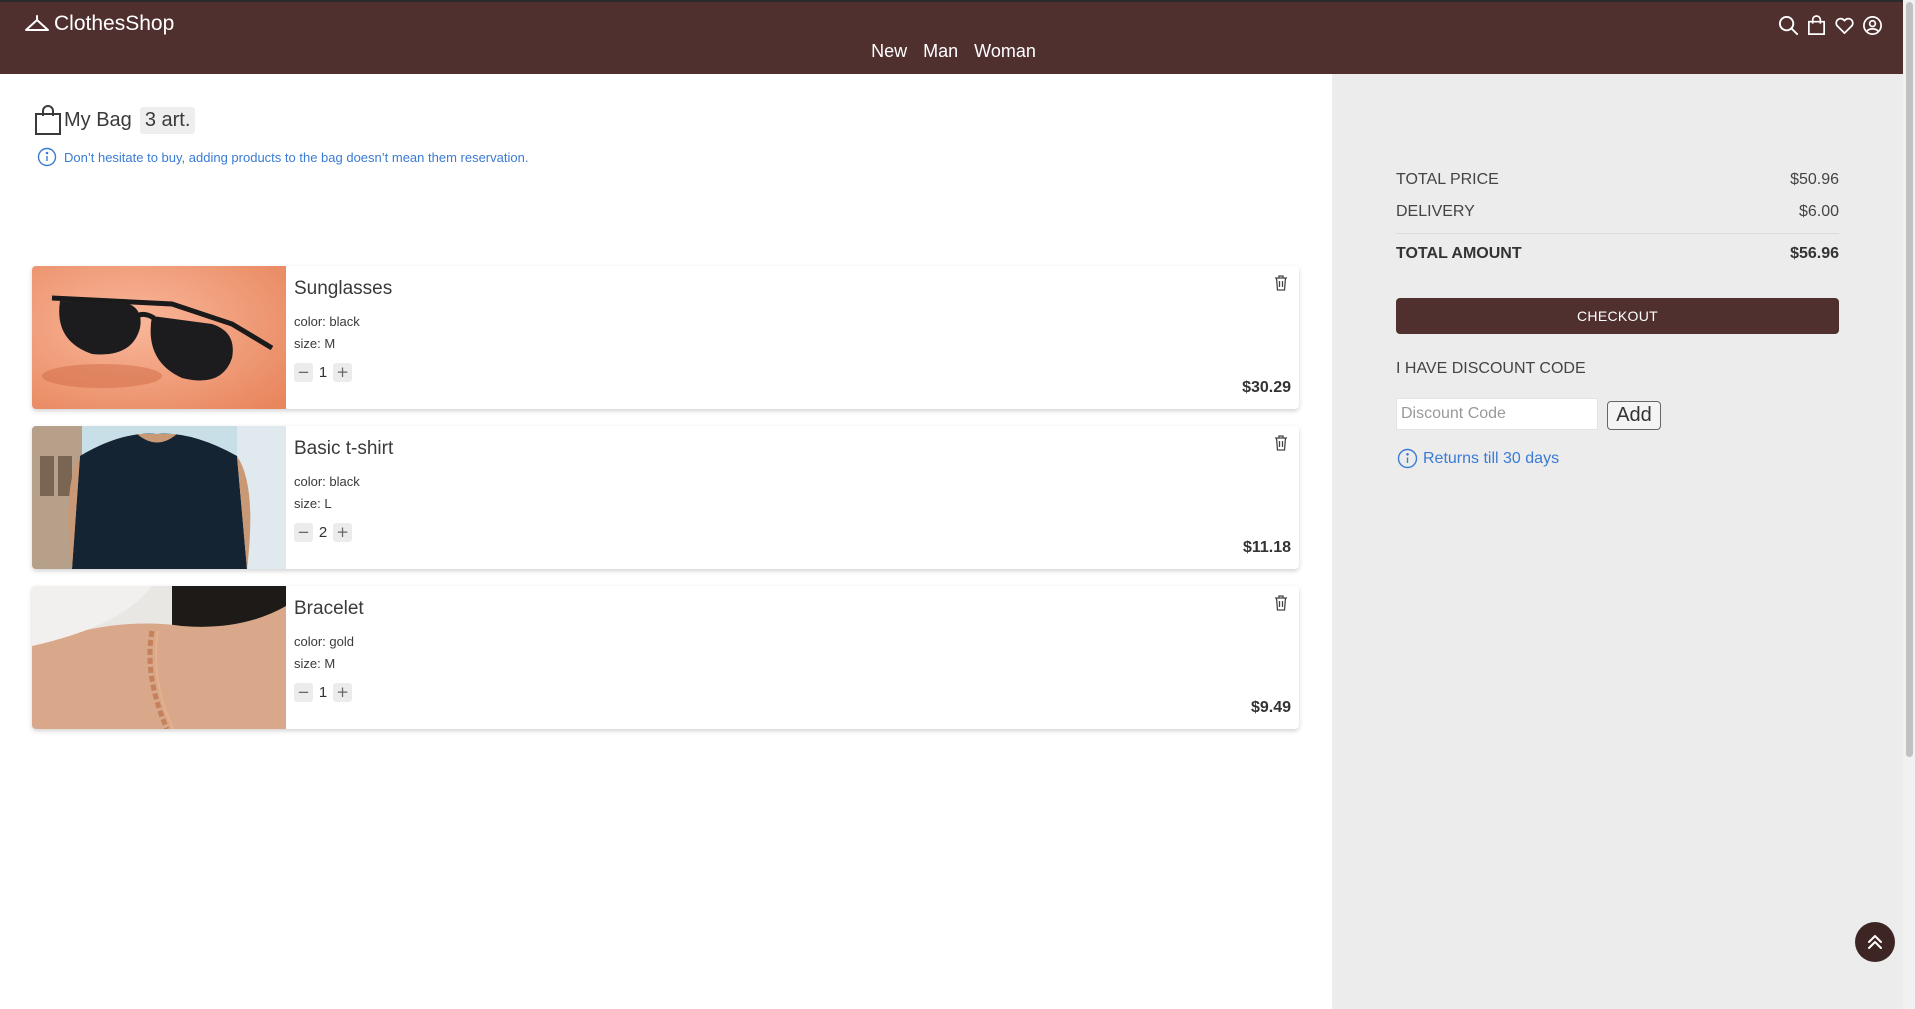 Image resolution: width=1915 pixels, height=1009 pixels. What do you see at coordinates (1266, 547) in the screenshot?
I see `product-price: $11.18` at bounding box center [1266, 547].